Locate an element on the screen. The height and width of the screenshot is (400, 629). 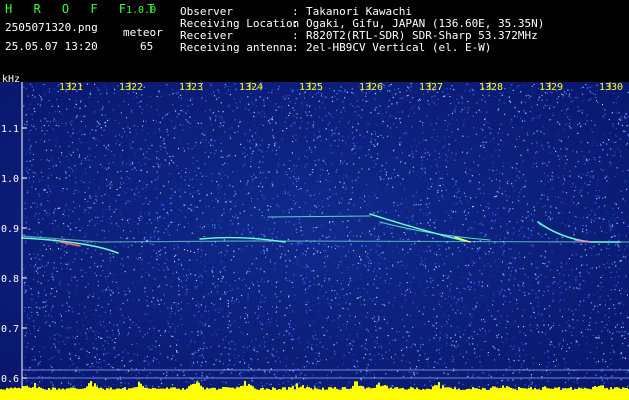
y-tick-label: 0.6 is located at coordinates (10, 379).